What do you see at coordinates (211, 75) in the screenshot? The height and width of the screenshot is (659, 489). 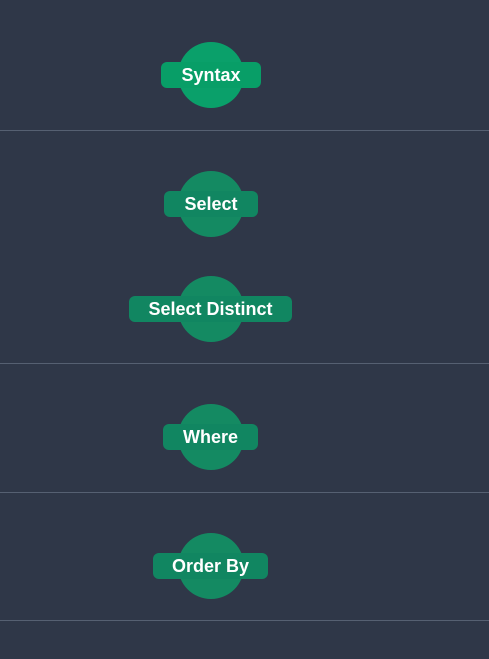 I see `node-label: Syntax` at bounding box center [211, 75].